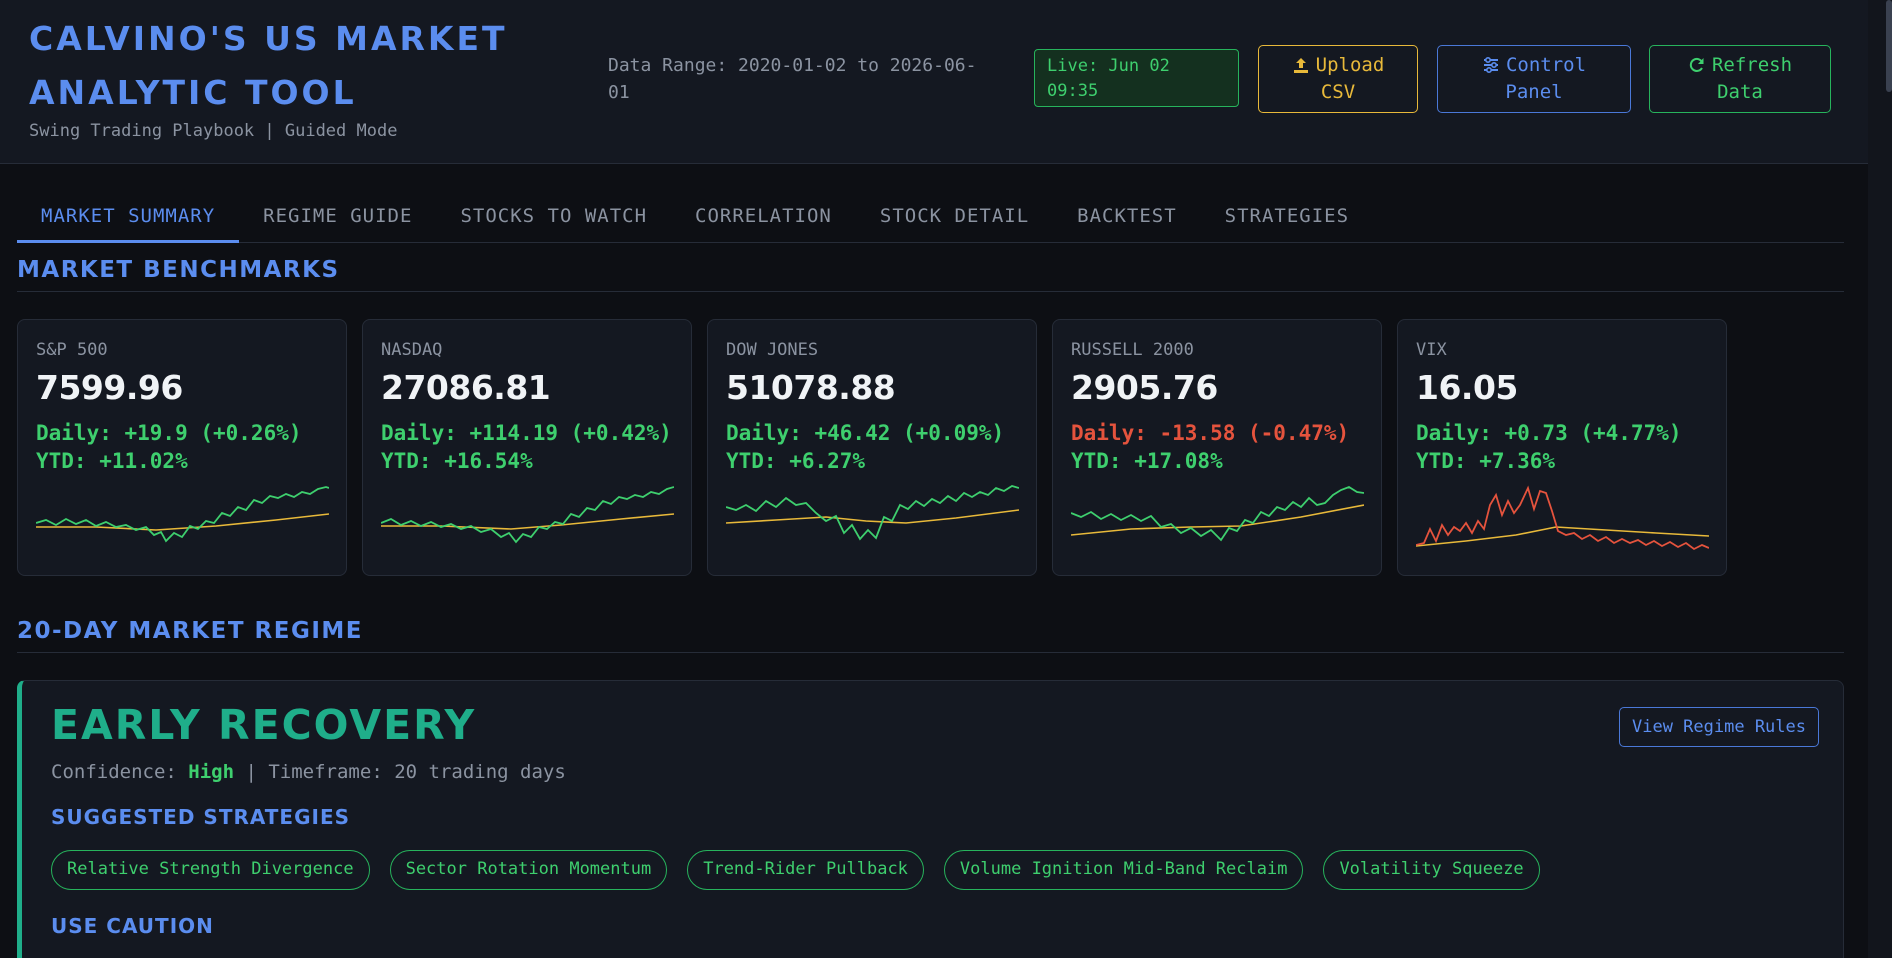  What do you see at coordinates (1144, 387) in the screenshot?
I see `benchmark-value: 2905.76` at bounding box center [1144, 387].